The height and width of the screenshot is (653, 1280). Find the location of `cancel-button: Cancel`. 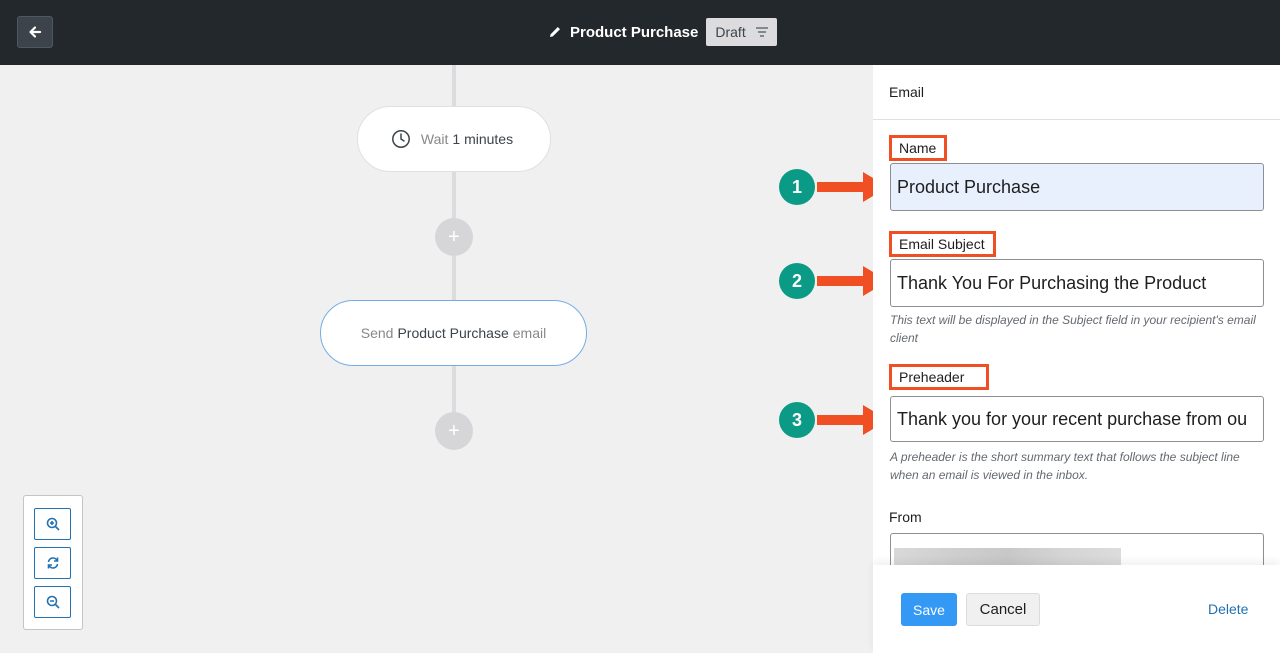

cancel-button: Cancel is located at coordinates (1003, 609).